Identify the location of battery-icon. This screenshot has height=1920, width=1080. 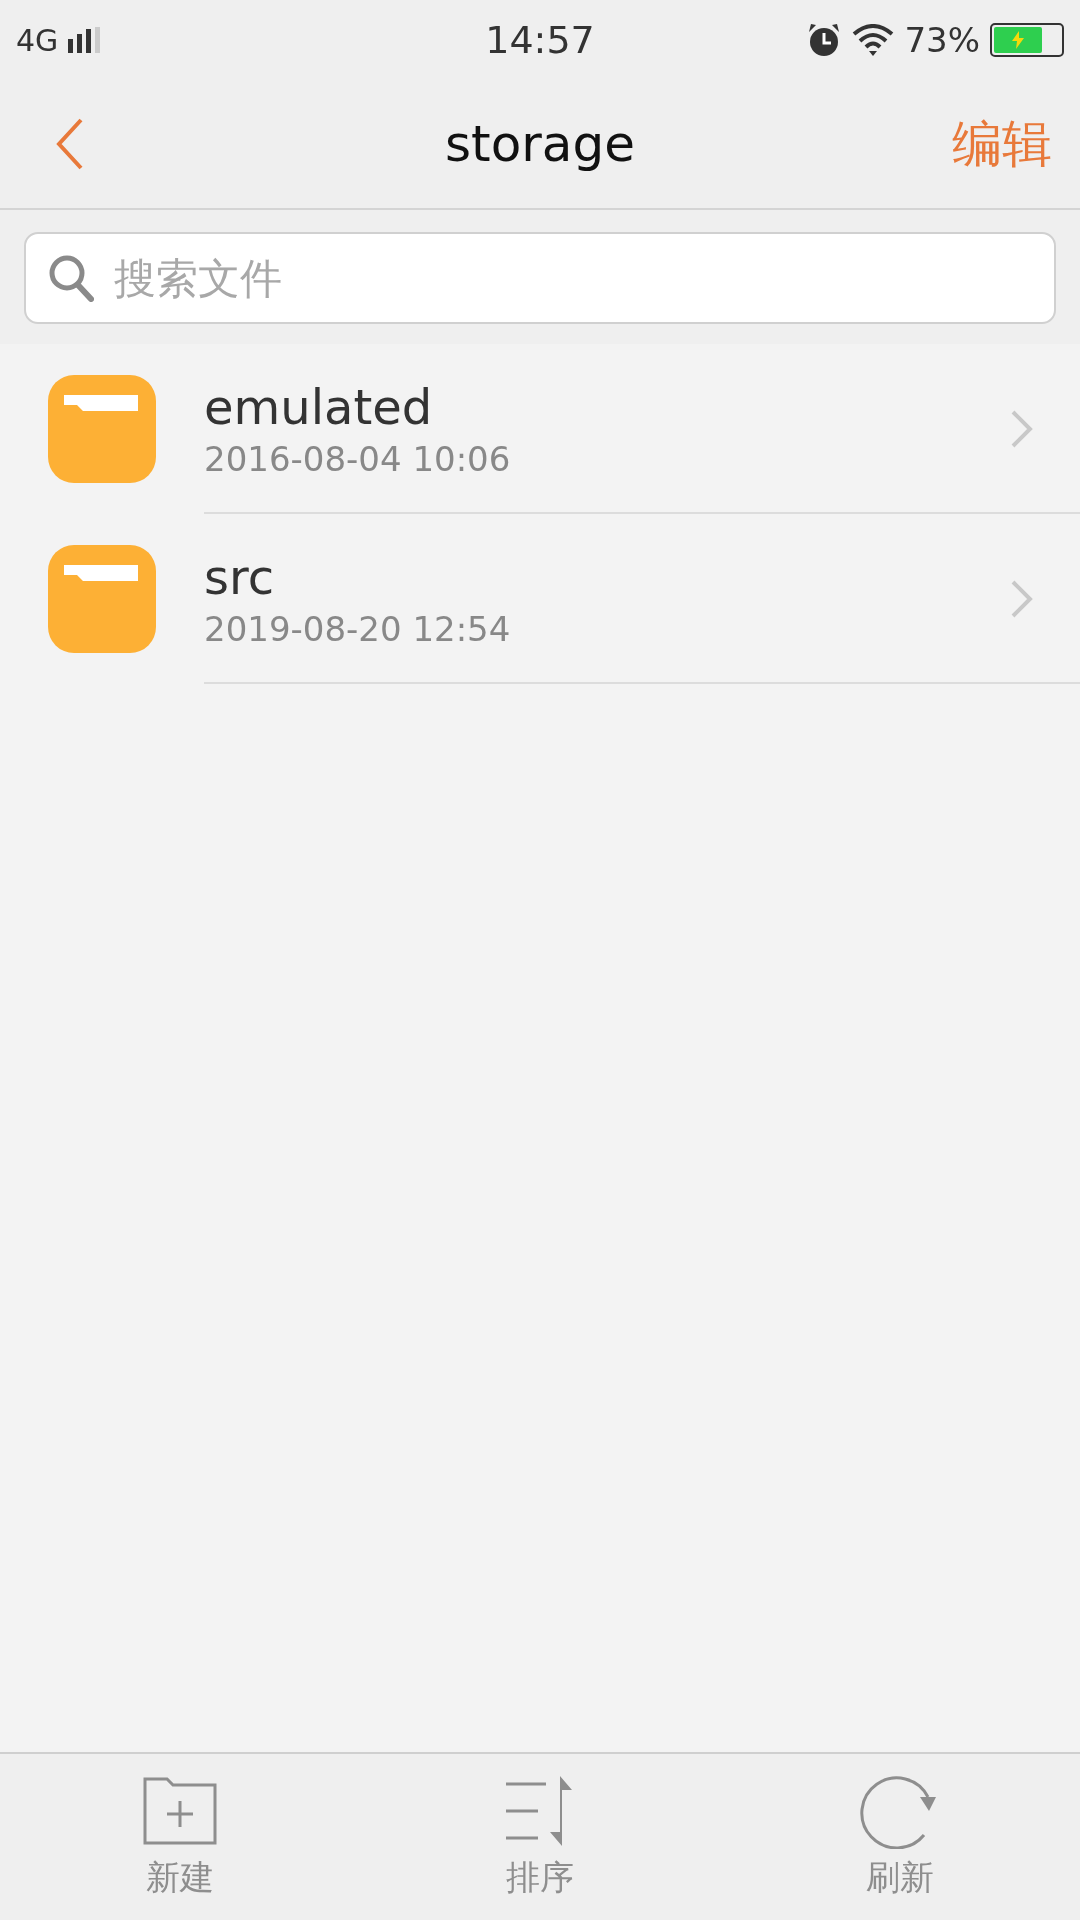
(1027, 40).